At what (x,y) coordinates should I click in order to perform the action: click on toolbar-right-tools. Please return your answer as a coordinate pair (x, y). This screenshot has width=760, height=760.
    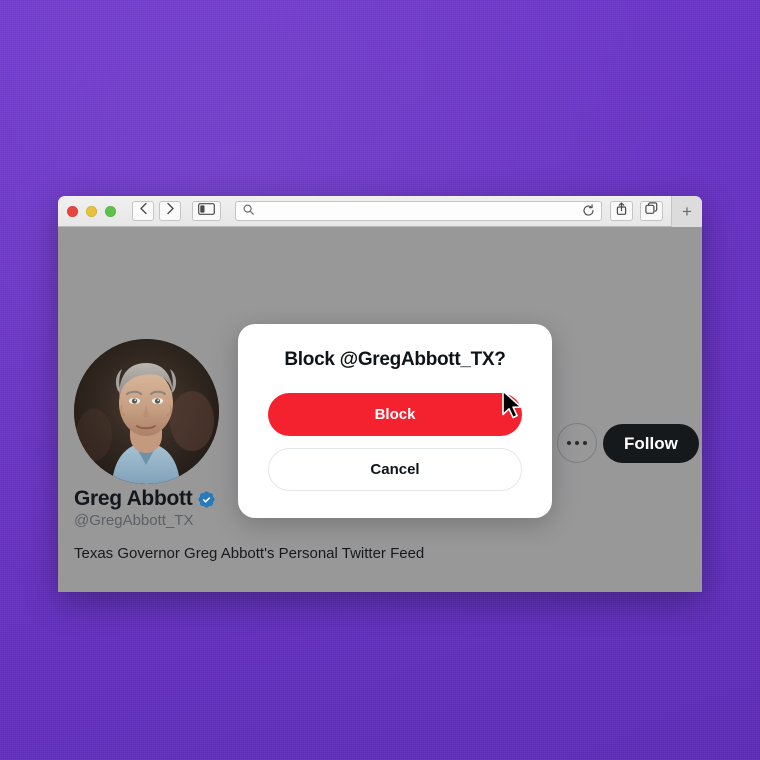
    Looking at the image, I should click on (636, 211).